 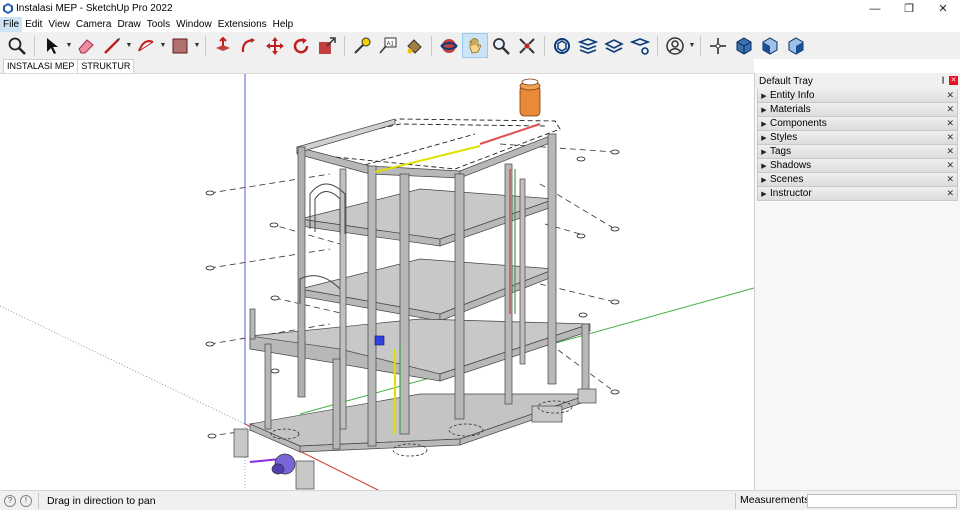 I want to click on rotate-icon, so click(x=301, y=45).